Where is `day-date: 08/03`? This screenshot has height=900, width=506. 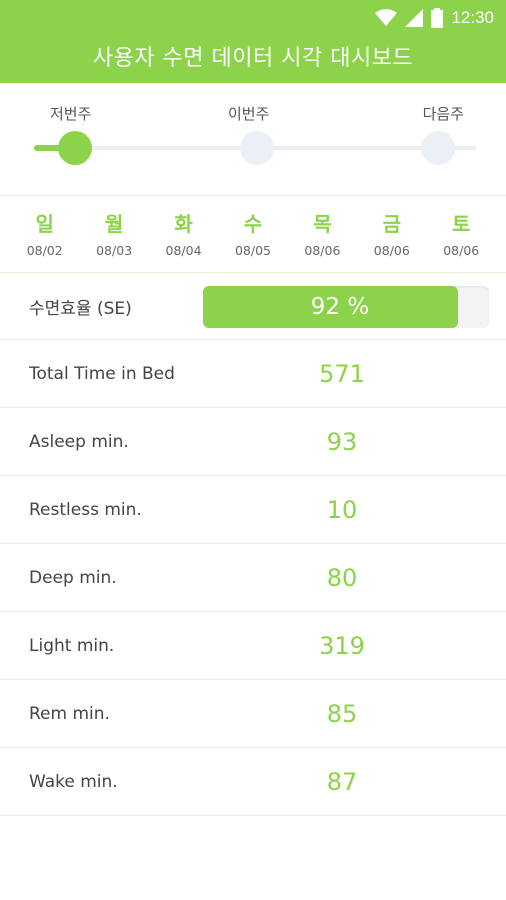
day-date: 08/03 is located at coordinates (114, 250).